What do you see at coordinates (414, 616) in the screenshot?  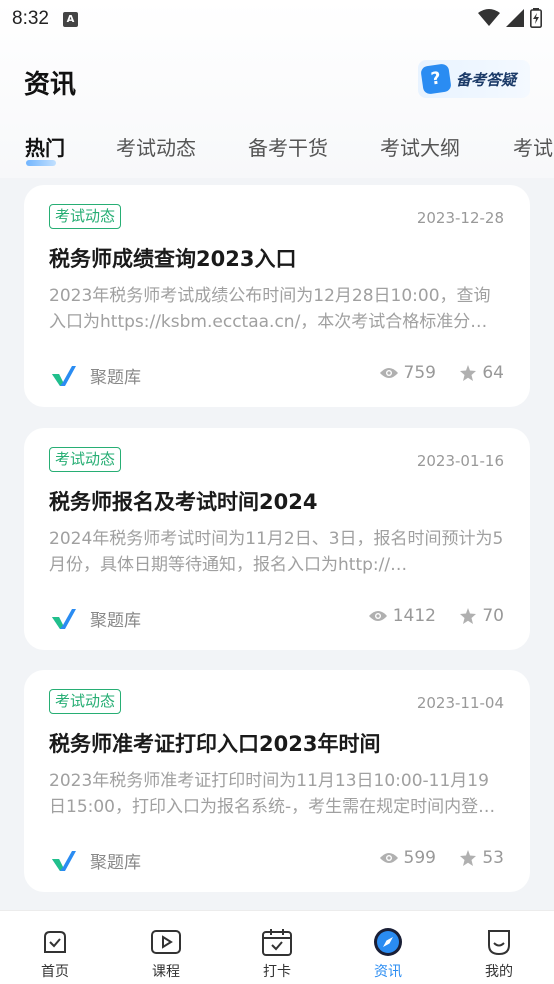 I see `view-count-value: 1412` at bounding box center [414, 616].